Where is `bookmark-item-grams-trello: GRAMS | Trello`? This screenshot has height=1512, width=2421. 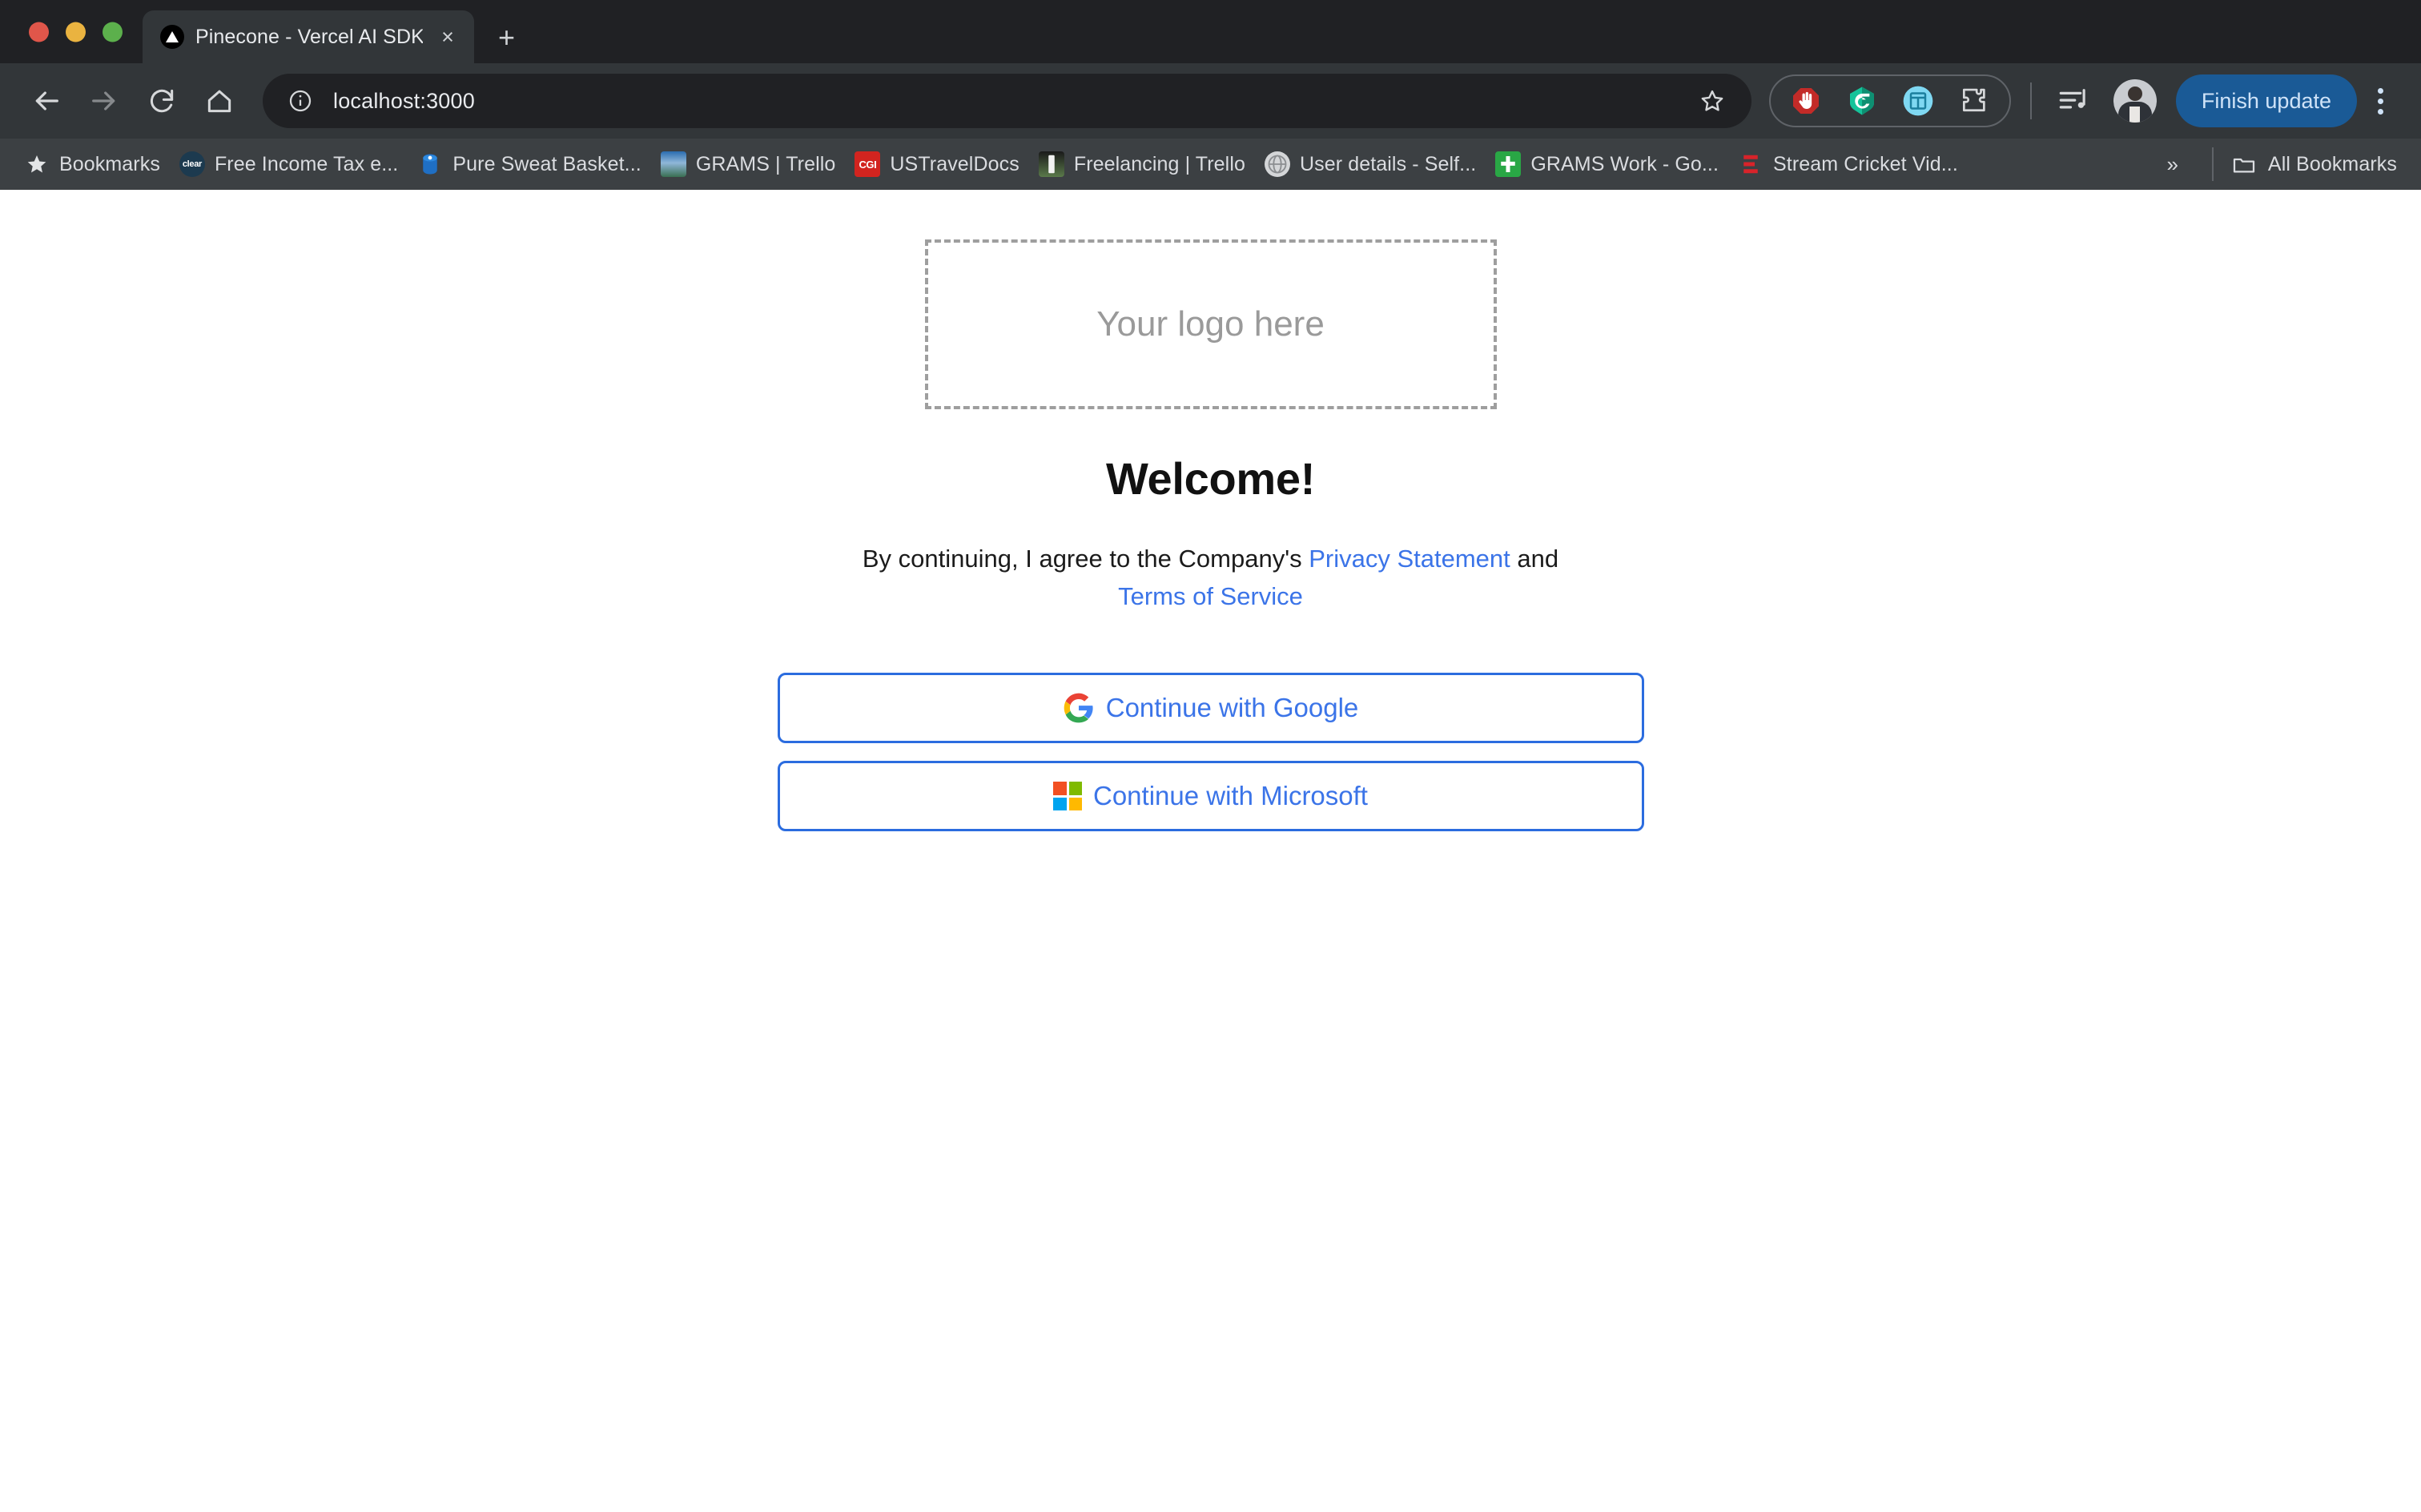 bookmark-item-grams-trello: GRAMS | Trello is located at coordinates (753, 164).